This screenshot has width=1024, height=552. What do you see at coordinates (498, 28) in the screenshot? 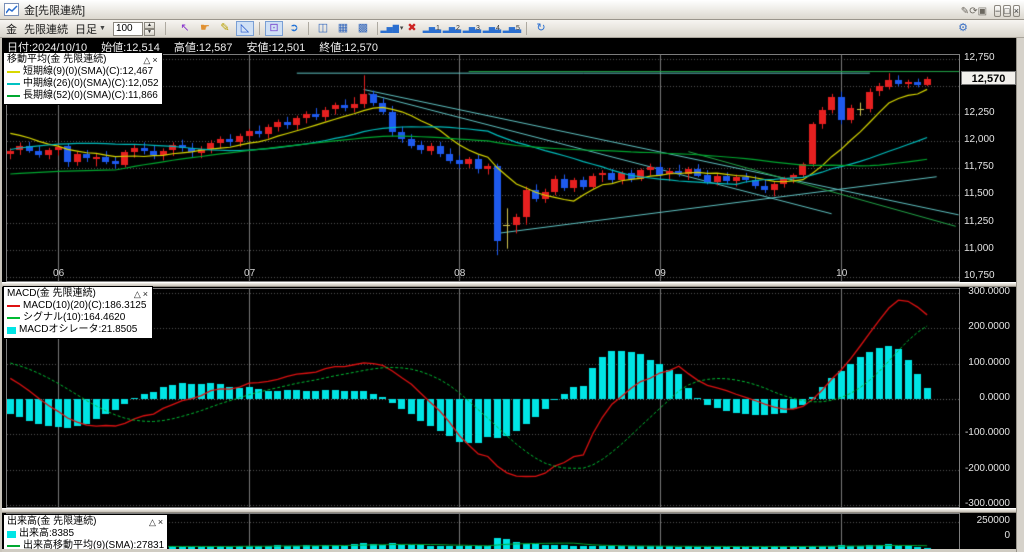
I see `icon-number-badge: 4` at bounding box center [498, 28].